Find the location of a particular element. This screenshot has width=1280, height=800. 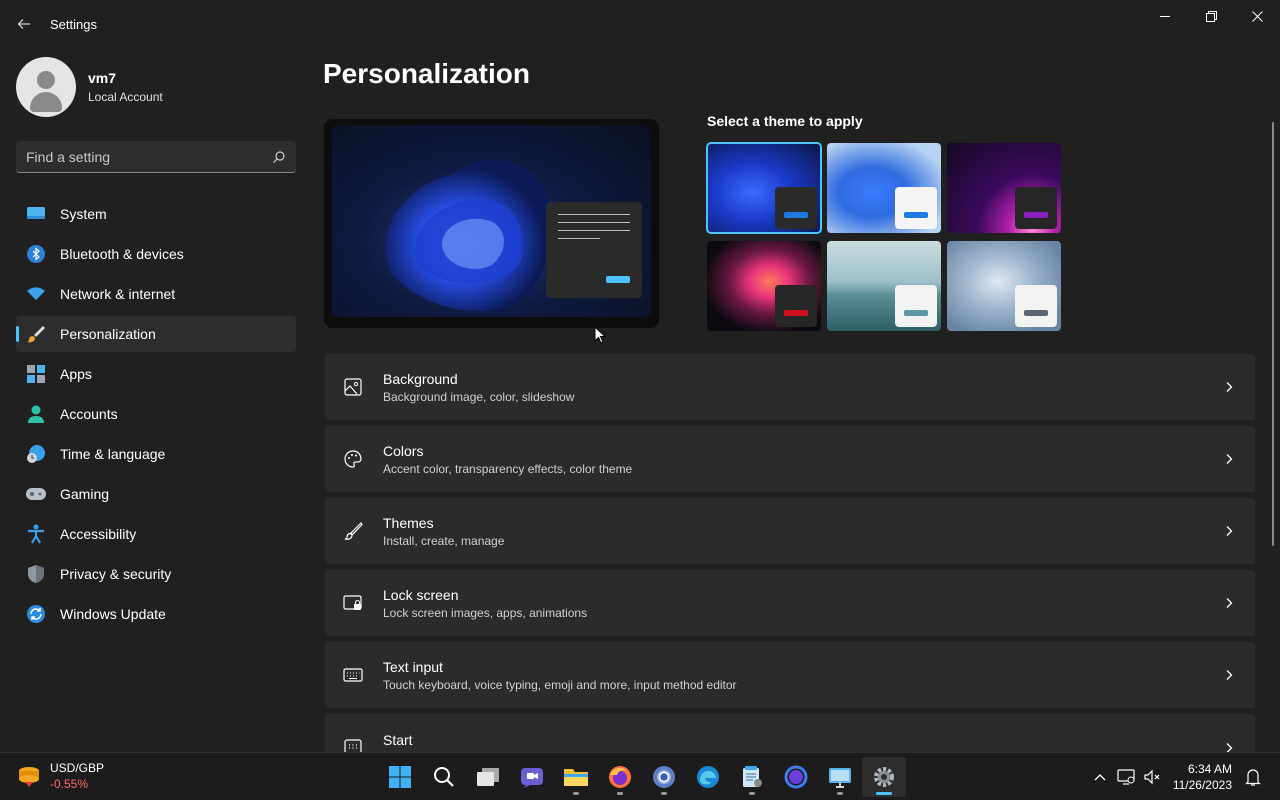

sidebar-item-network: Network & internet is located at coordinates (156, 294).